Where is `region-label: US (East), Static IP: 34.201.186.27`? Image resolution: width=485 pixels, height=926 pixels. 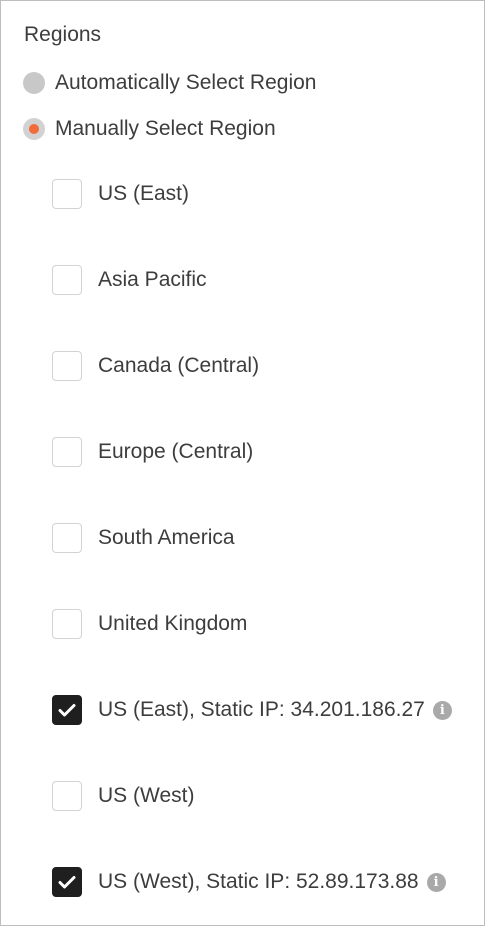
region-label: US (East), Static IP: 34.201.186.27 is located at coordinates (261, 709).